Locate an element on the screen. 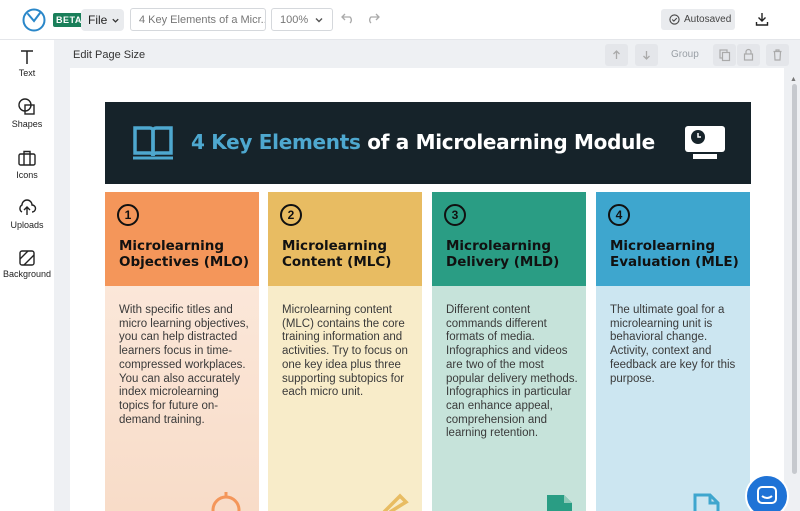 The height and width of the screenshot is (511, 800). target-icon is located at coordinates (226, 501).